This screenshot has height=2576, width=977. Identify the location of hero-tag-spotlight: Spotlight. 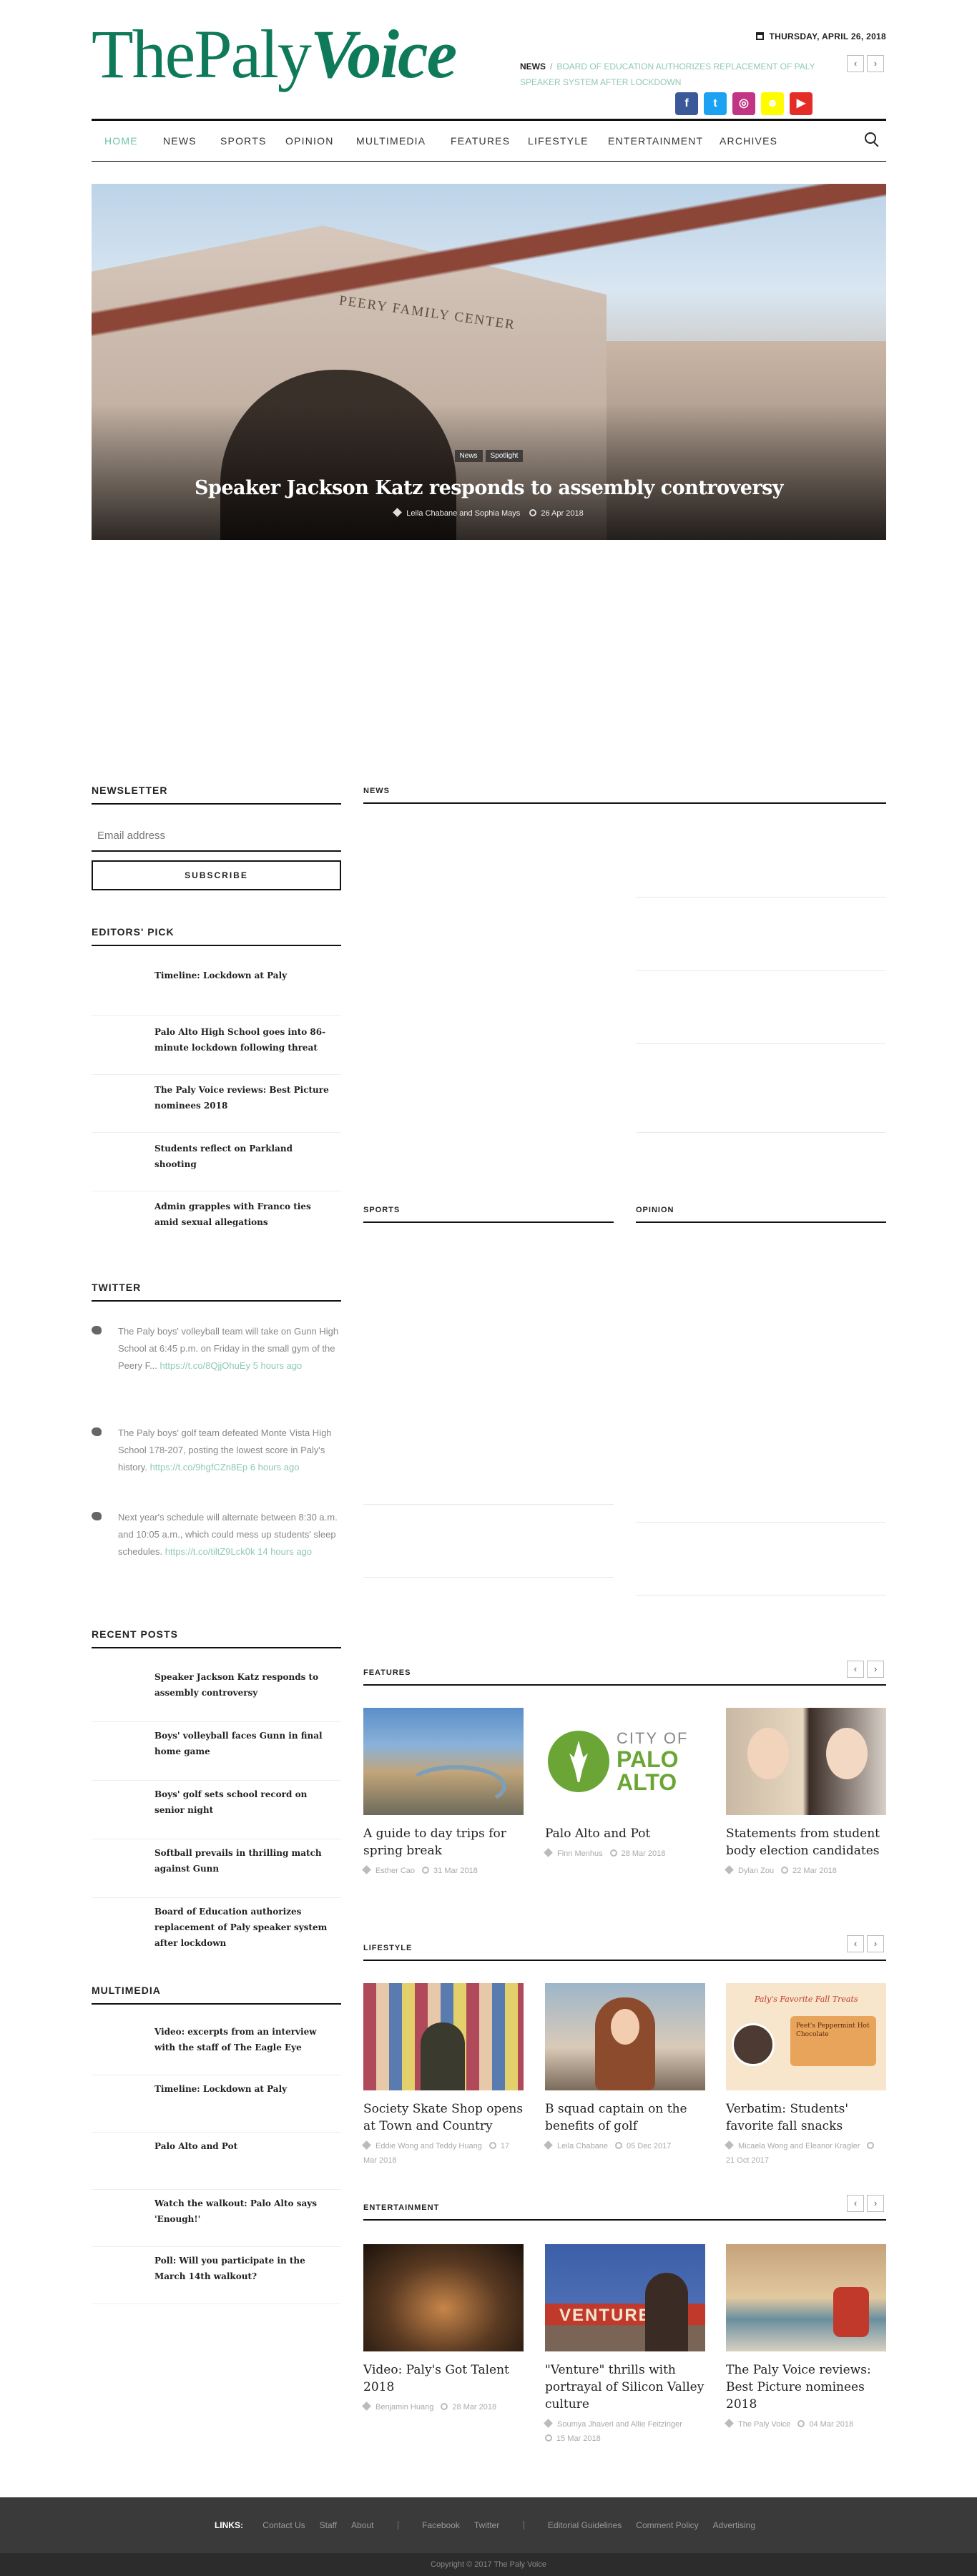
(504, 456).